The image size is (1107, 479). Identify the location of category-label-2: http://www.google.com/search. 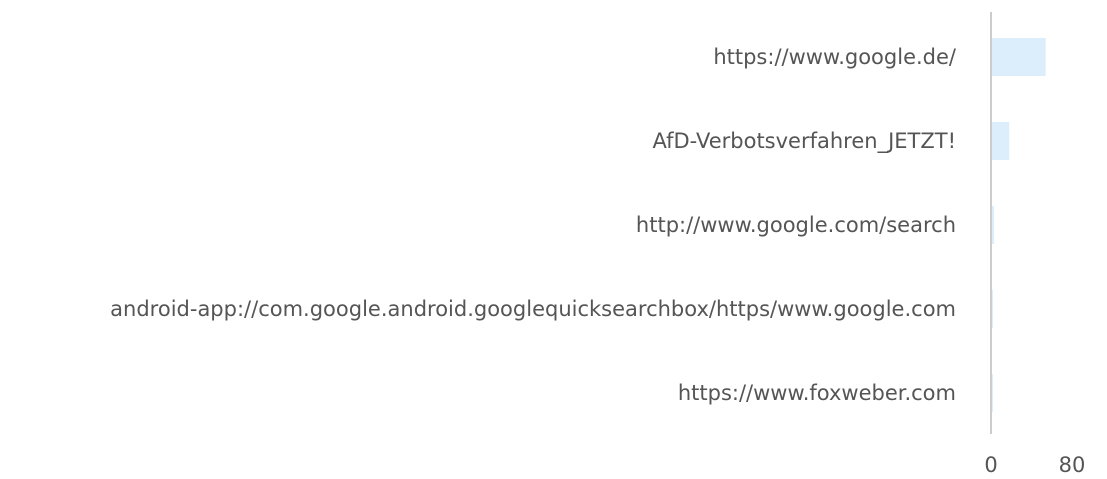
(796, 225).